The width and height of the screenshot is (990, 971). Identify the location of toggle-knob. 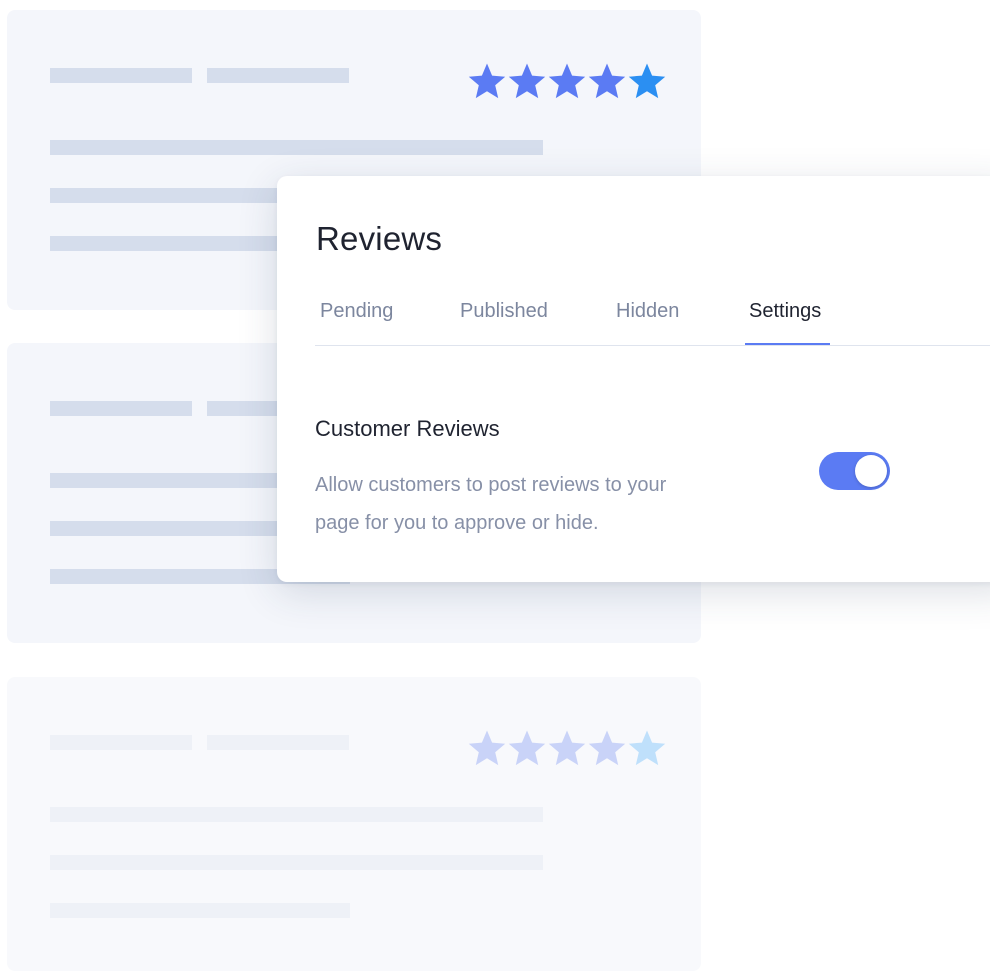
(871, 471).